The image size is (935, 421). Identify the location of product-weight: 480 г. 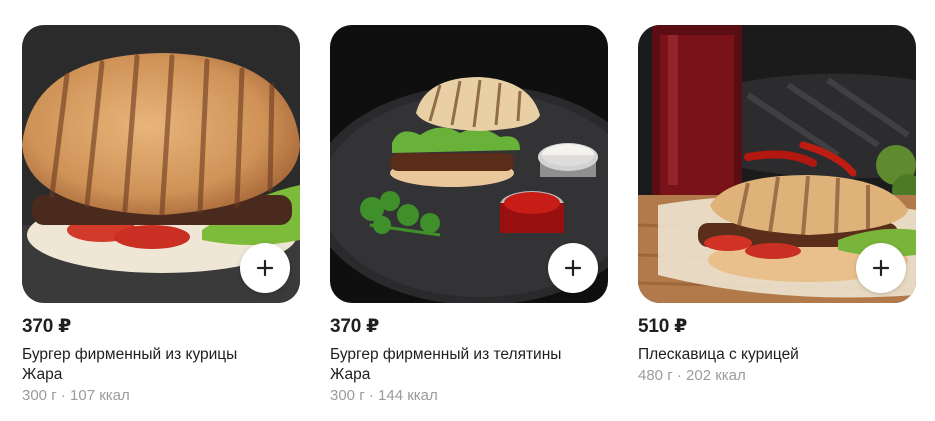
(655, 375).